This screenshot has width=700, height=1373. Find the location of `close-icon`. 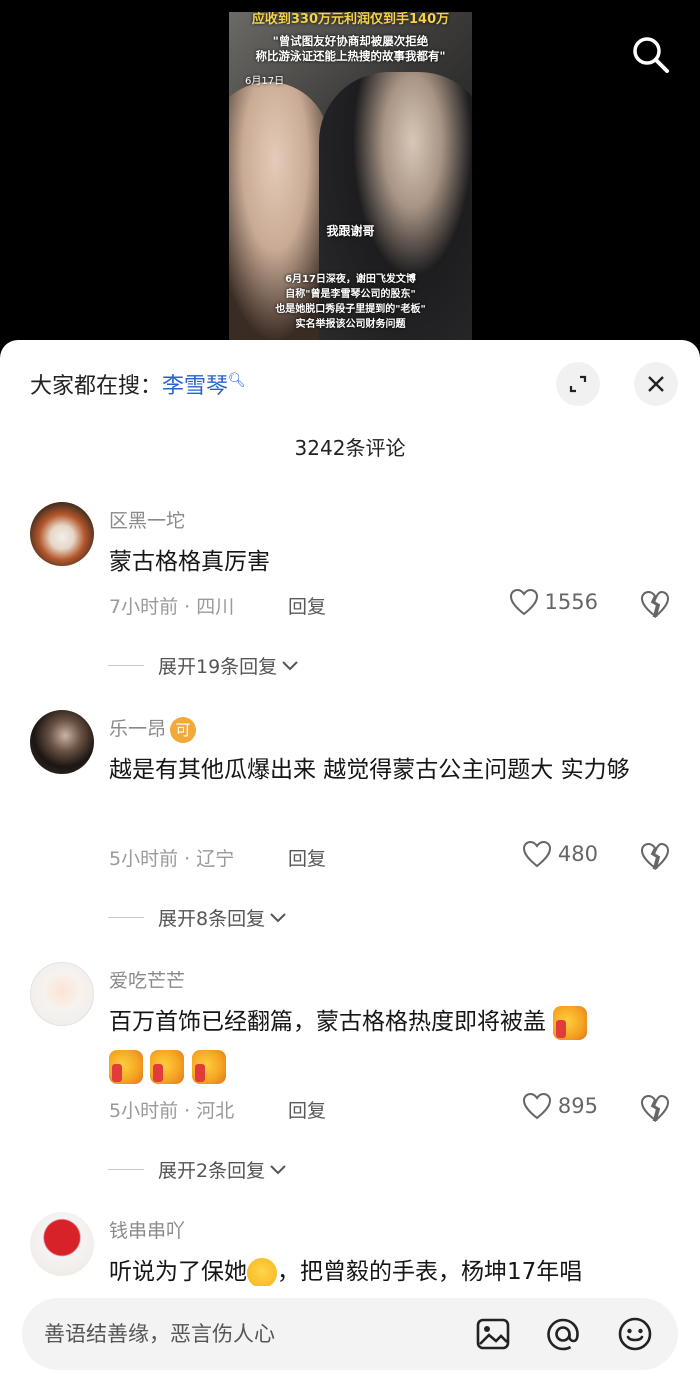

close-icon is located at coordinates (656, 384).